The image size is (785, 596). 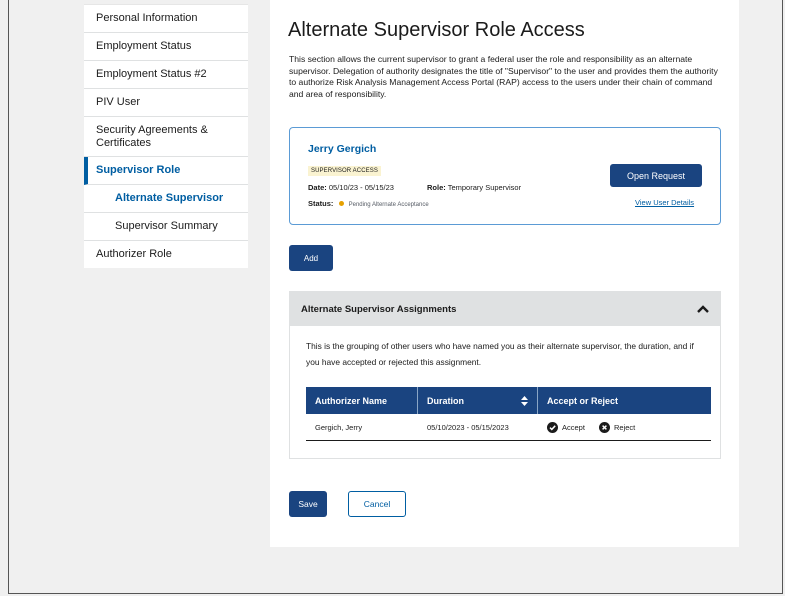 What do you see at coordinates (311, 258) in the screenshot?
I see `add-button: Add` at bounding box center [311, 258].